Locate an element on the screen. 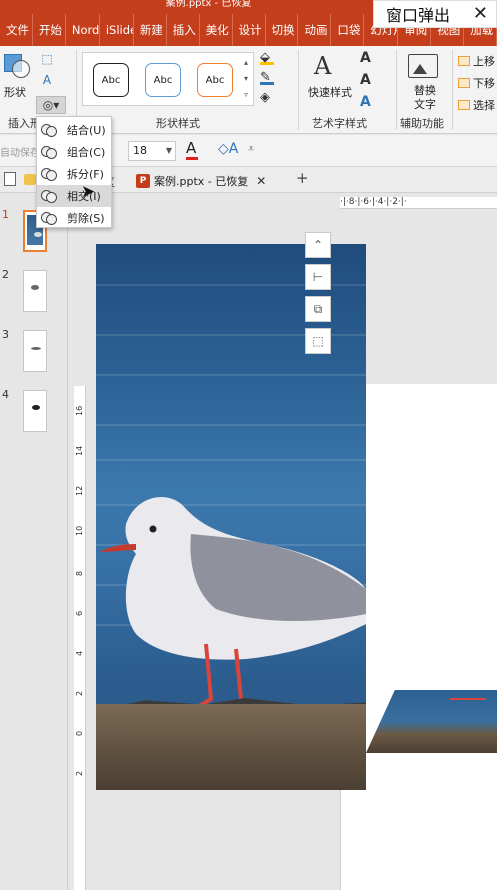 The height and width of the screenshot is (890, 497). new-tab-button: + is located at coordinates (302, 178).